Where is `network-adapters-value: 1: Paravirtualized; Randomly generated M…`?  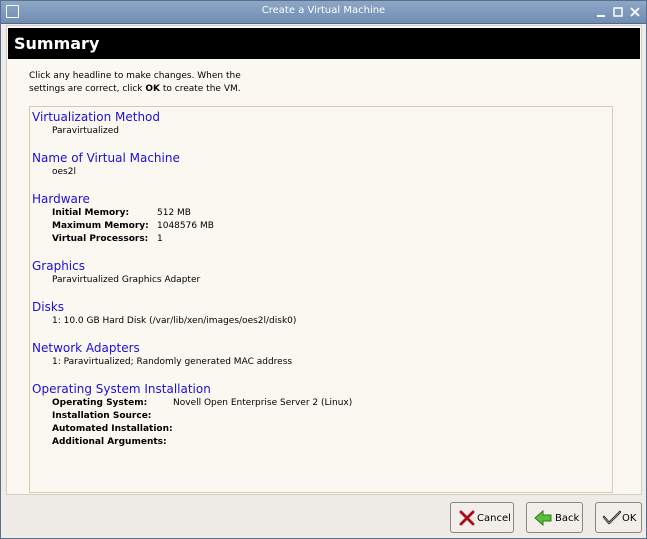
network-adapters-value: 1: Paravirtualized; Randomly generated M… is located at coordinates (172, 362).